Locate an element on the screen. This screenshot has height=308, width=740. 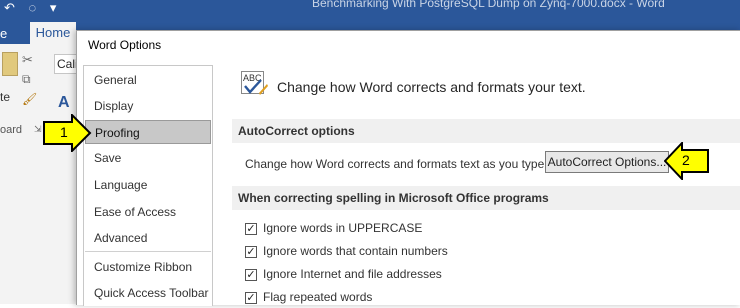
sidebar-item-quick-access-toolbar: Quick Access Toolbar is located at coordinates (148, 293).